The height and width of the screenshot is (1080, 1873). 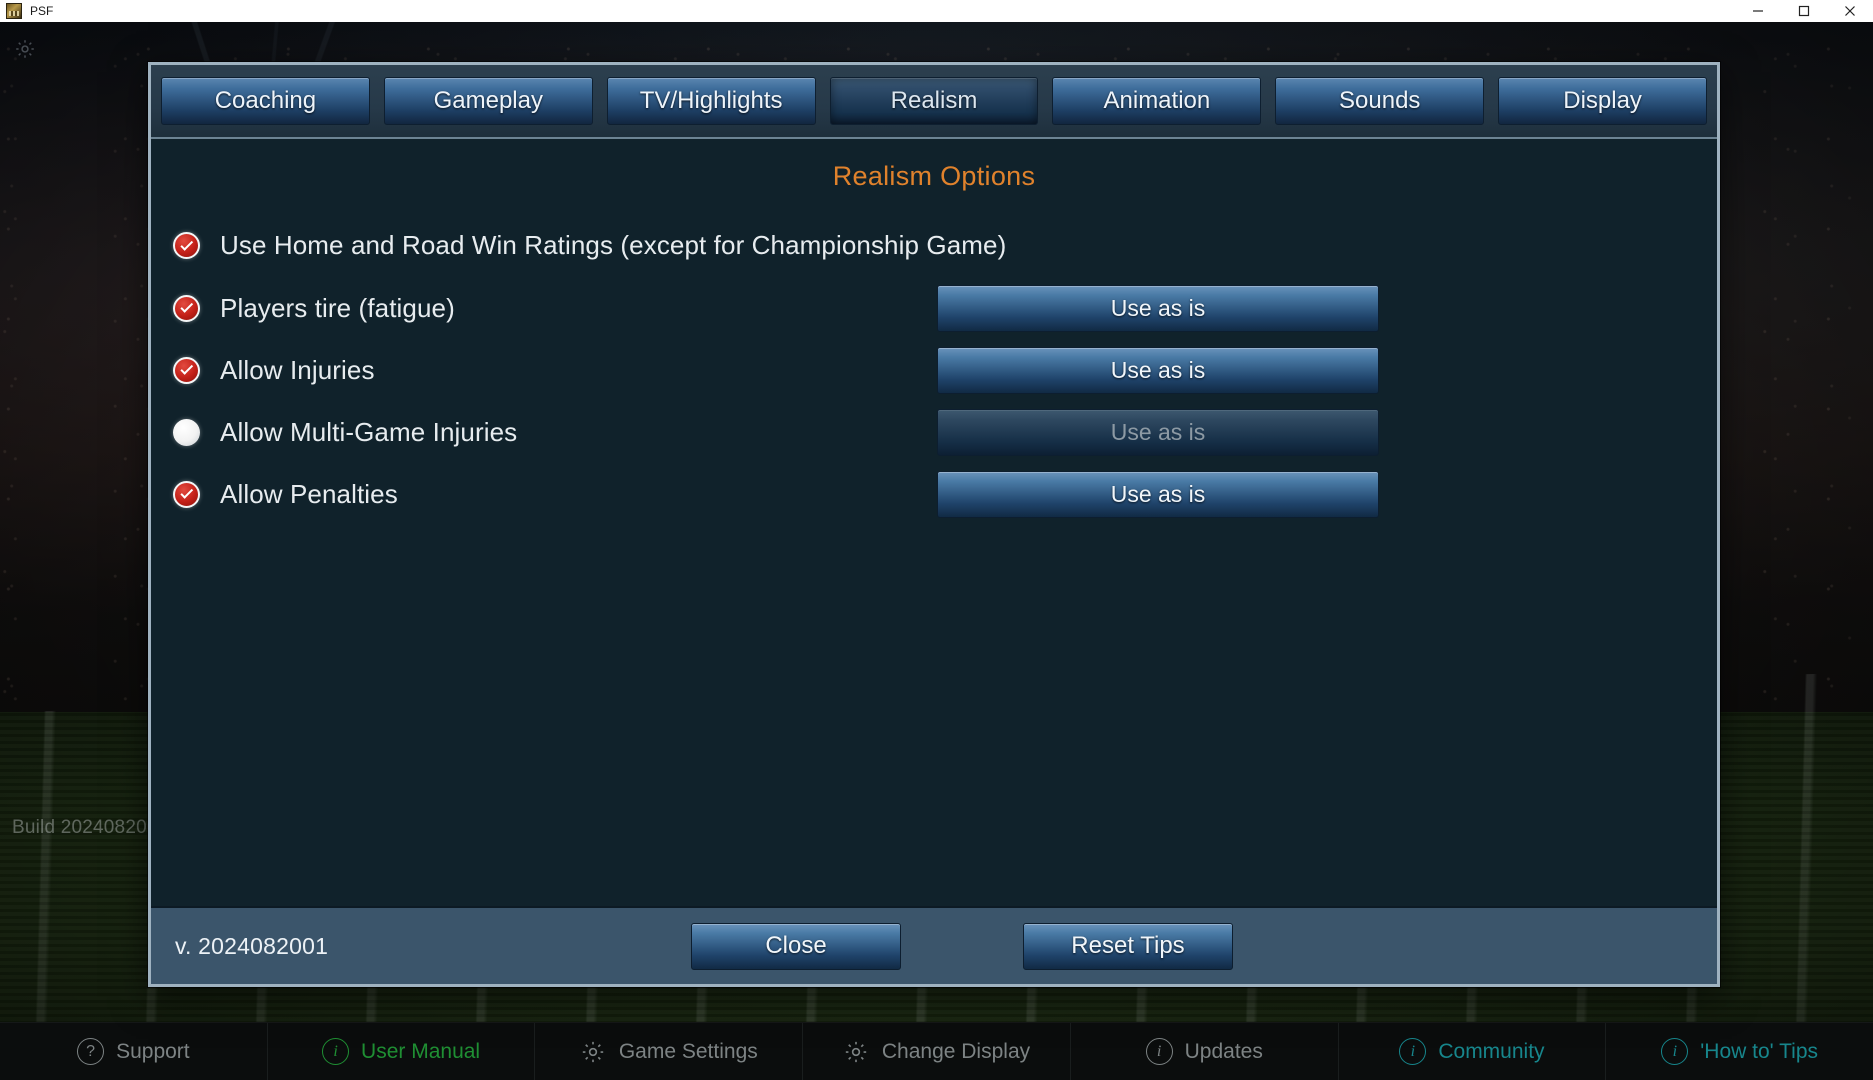 What do you see at coordinates (186, 308) in the screenshot?
I see `checkbox-players-tire` at bounding box center [186, 308].